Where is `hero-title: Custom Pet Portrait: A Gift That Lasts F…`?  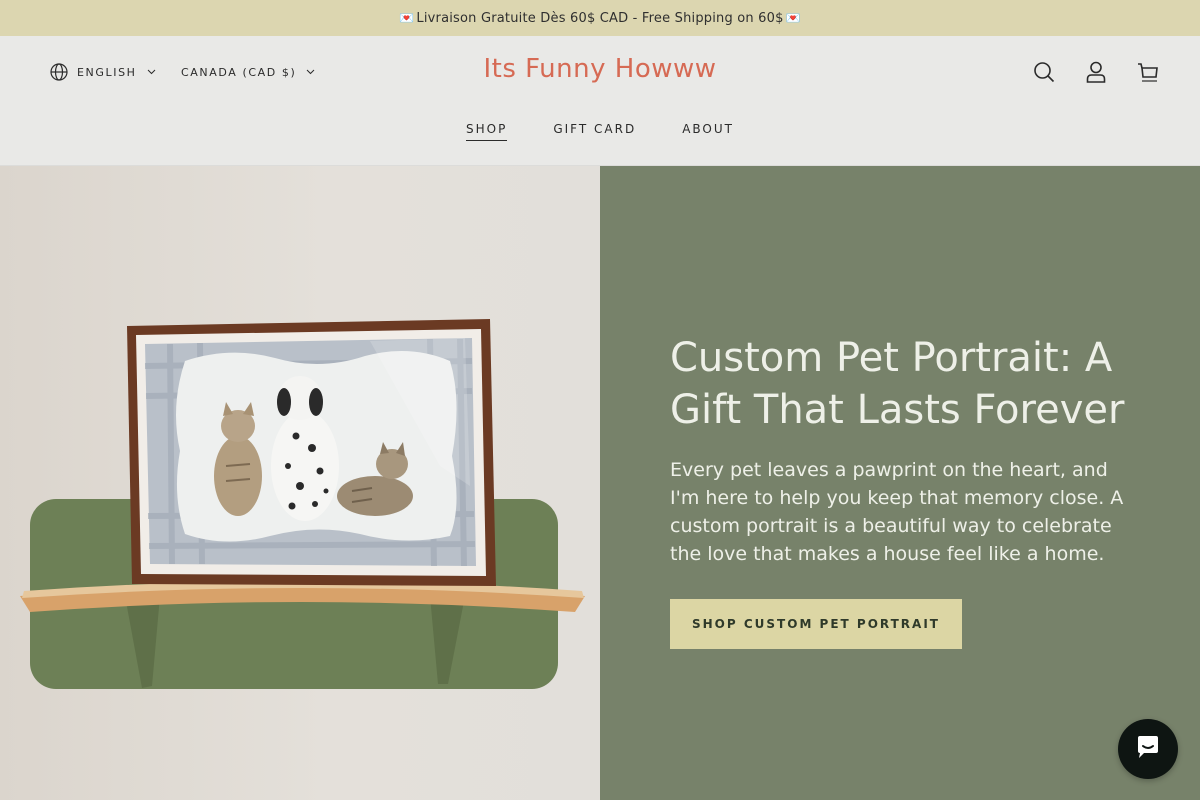
hero-title: Custom Pet Portrait: A Gift That Lasts F… is located at coordinates (897, 384).